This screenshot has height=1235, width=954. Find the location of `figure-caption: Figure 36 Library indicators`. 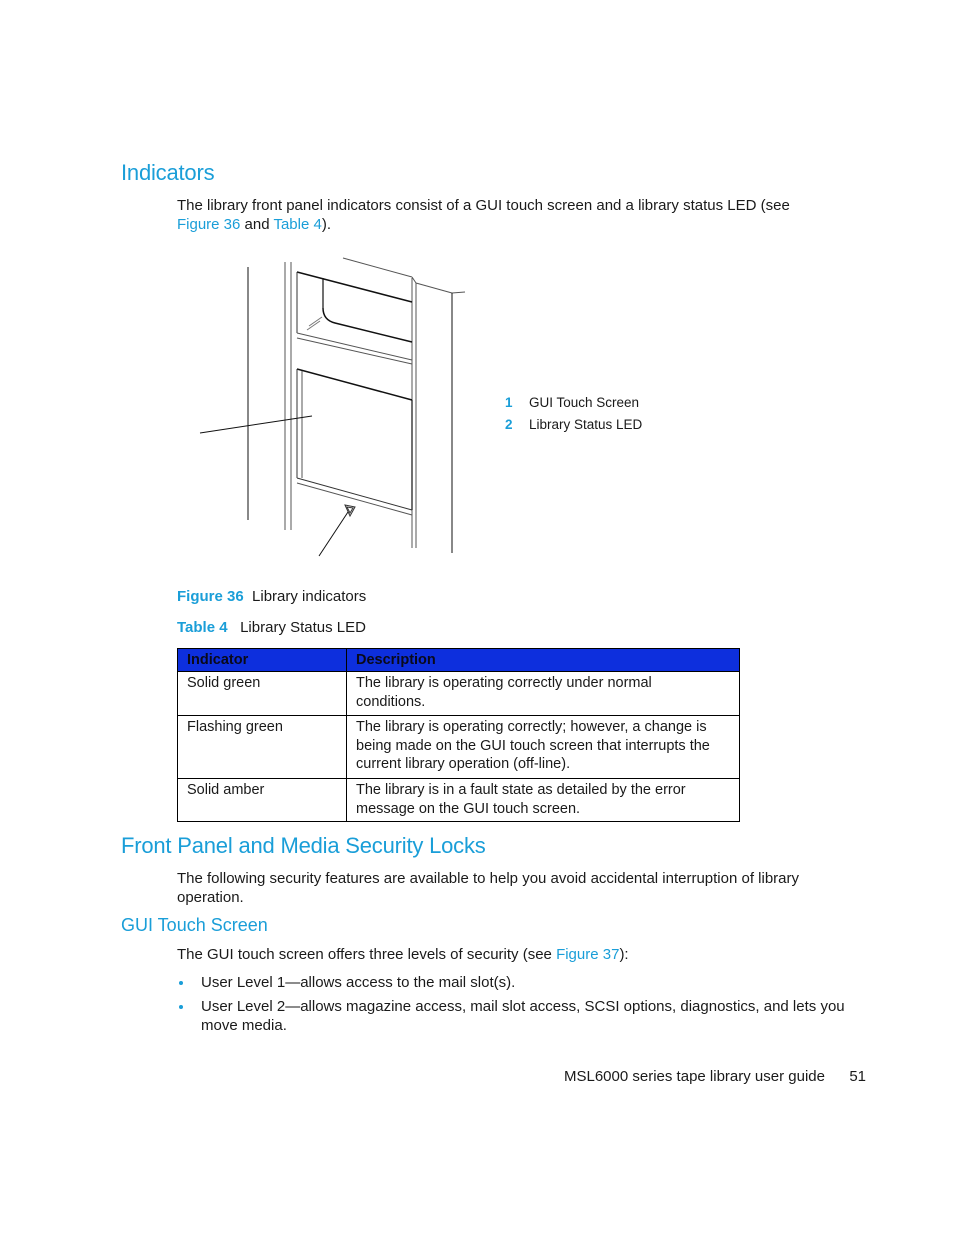

figure-caption: Figure 36 Library indicators is located at coordinates (271, 596).